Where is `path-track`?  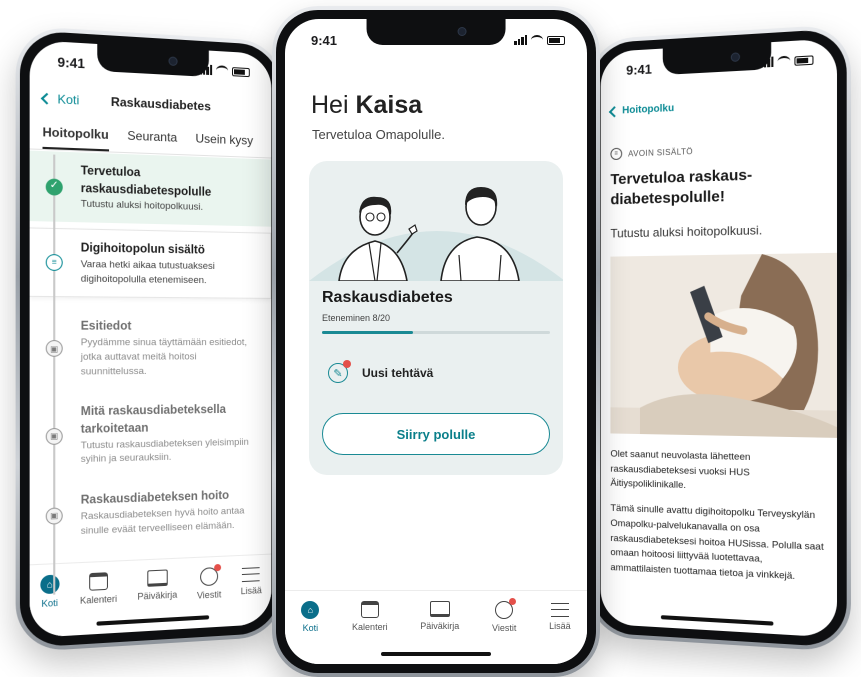 path-track is located at coordinates (54, 374).